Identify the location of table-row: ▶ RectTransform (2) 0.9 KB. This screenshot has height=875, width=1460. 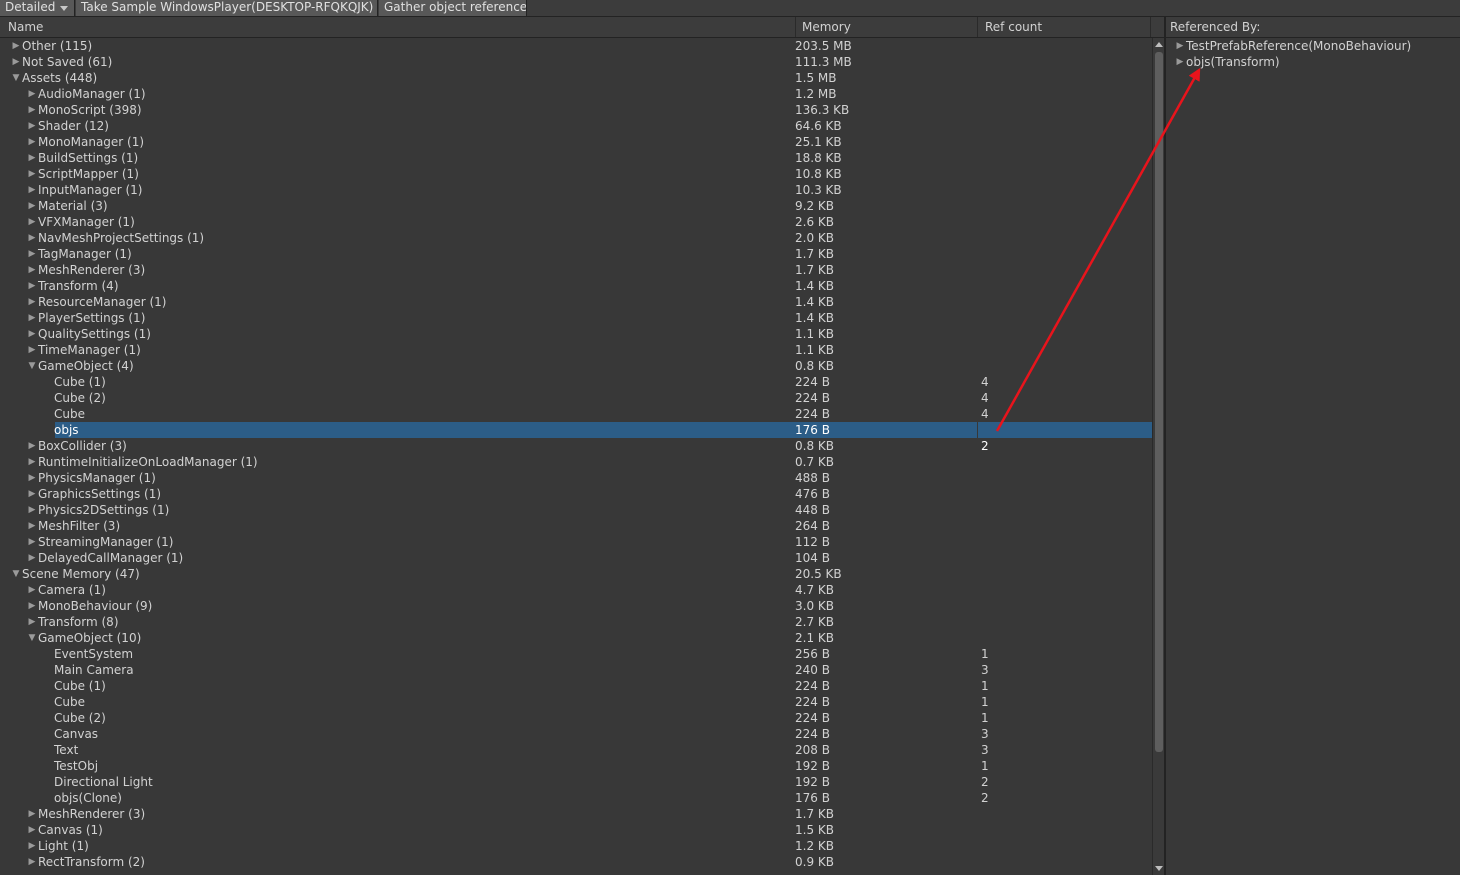
(576, 862).